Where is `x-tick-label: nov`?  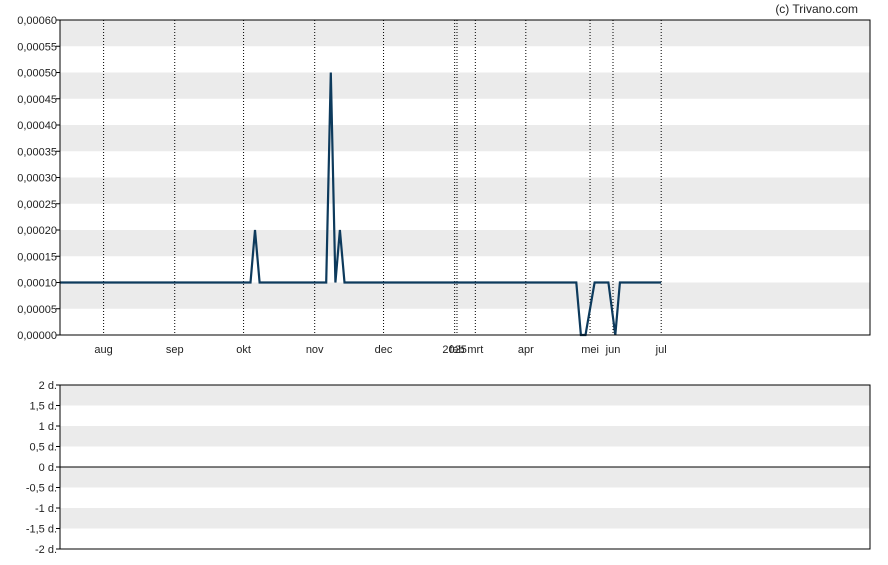 x-tick-label: nov is located at coordinates (315, 350).